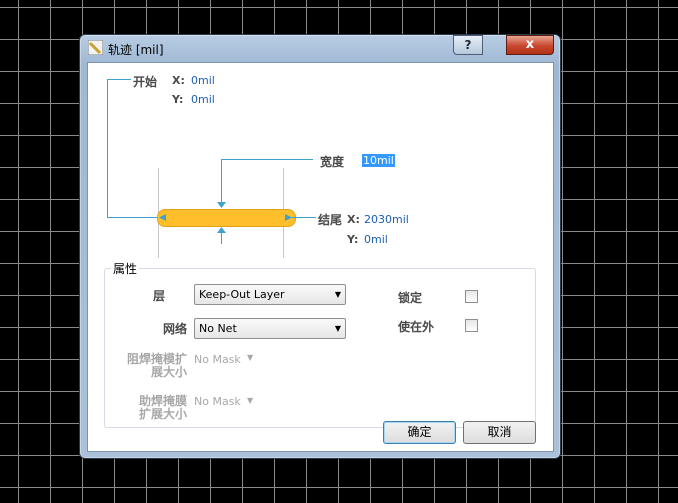 The height and width of the screenshot is (503, 678). Describe the element at coordinates (353, 239) in the screenshot. I see `end-y-label: Y:` at that location.